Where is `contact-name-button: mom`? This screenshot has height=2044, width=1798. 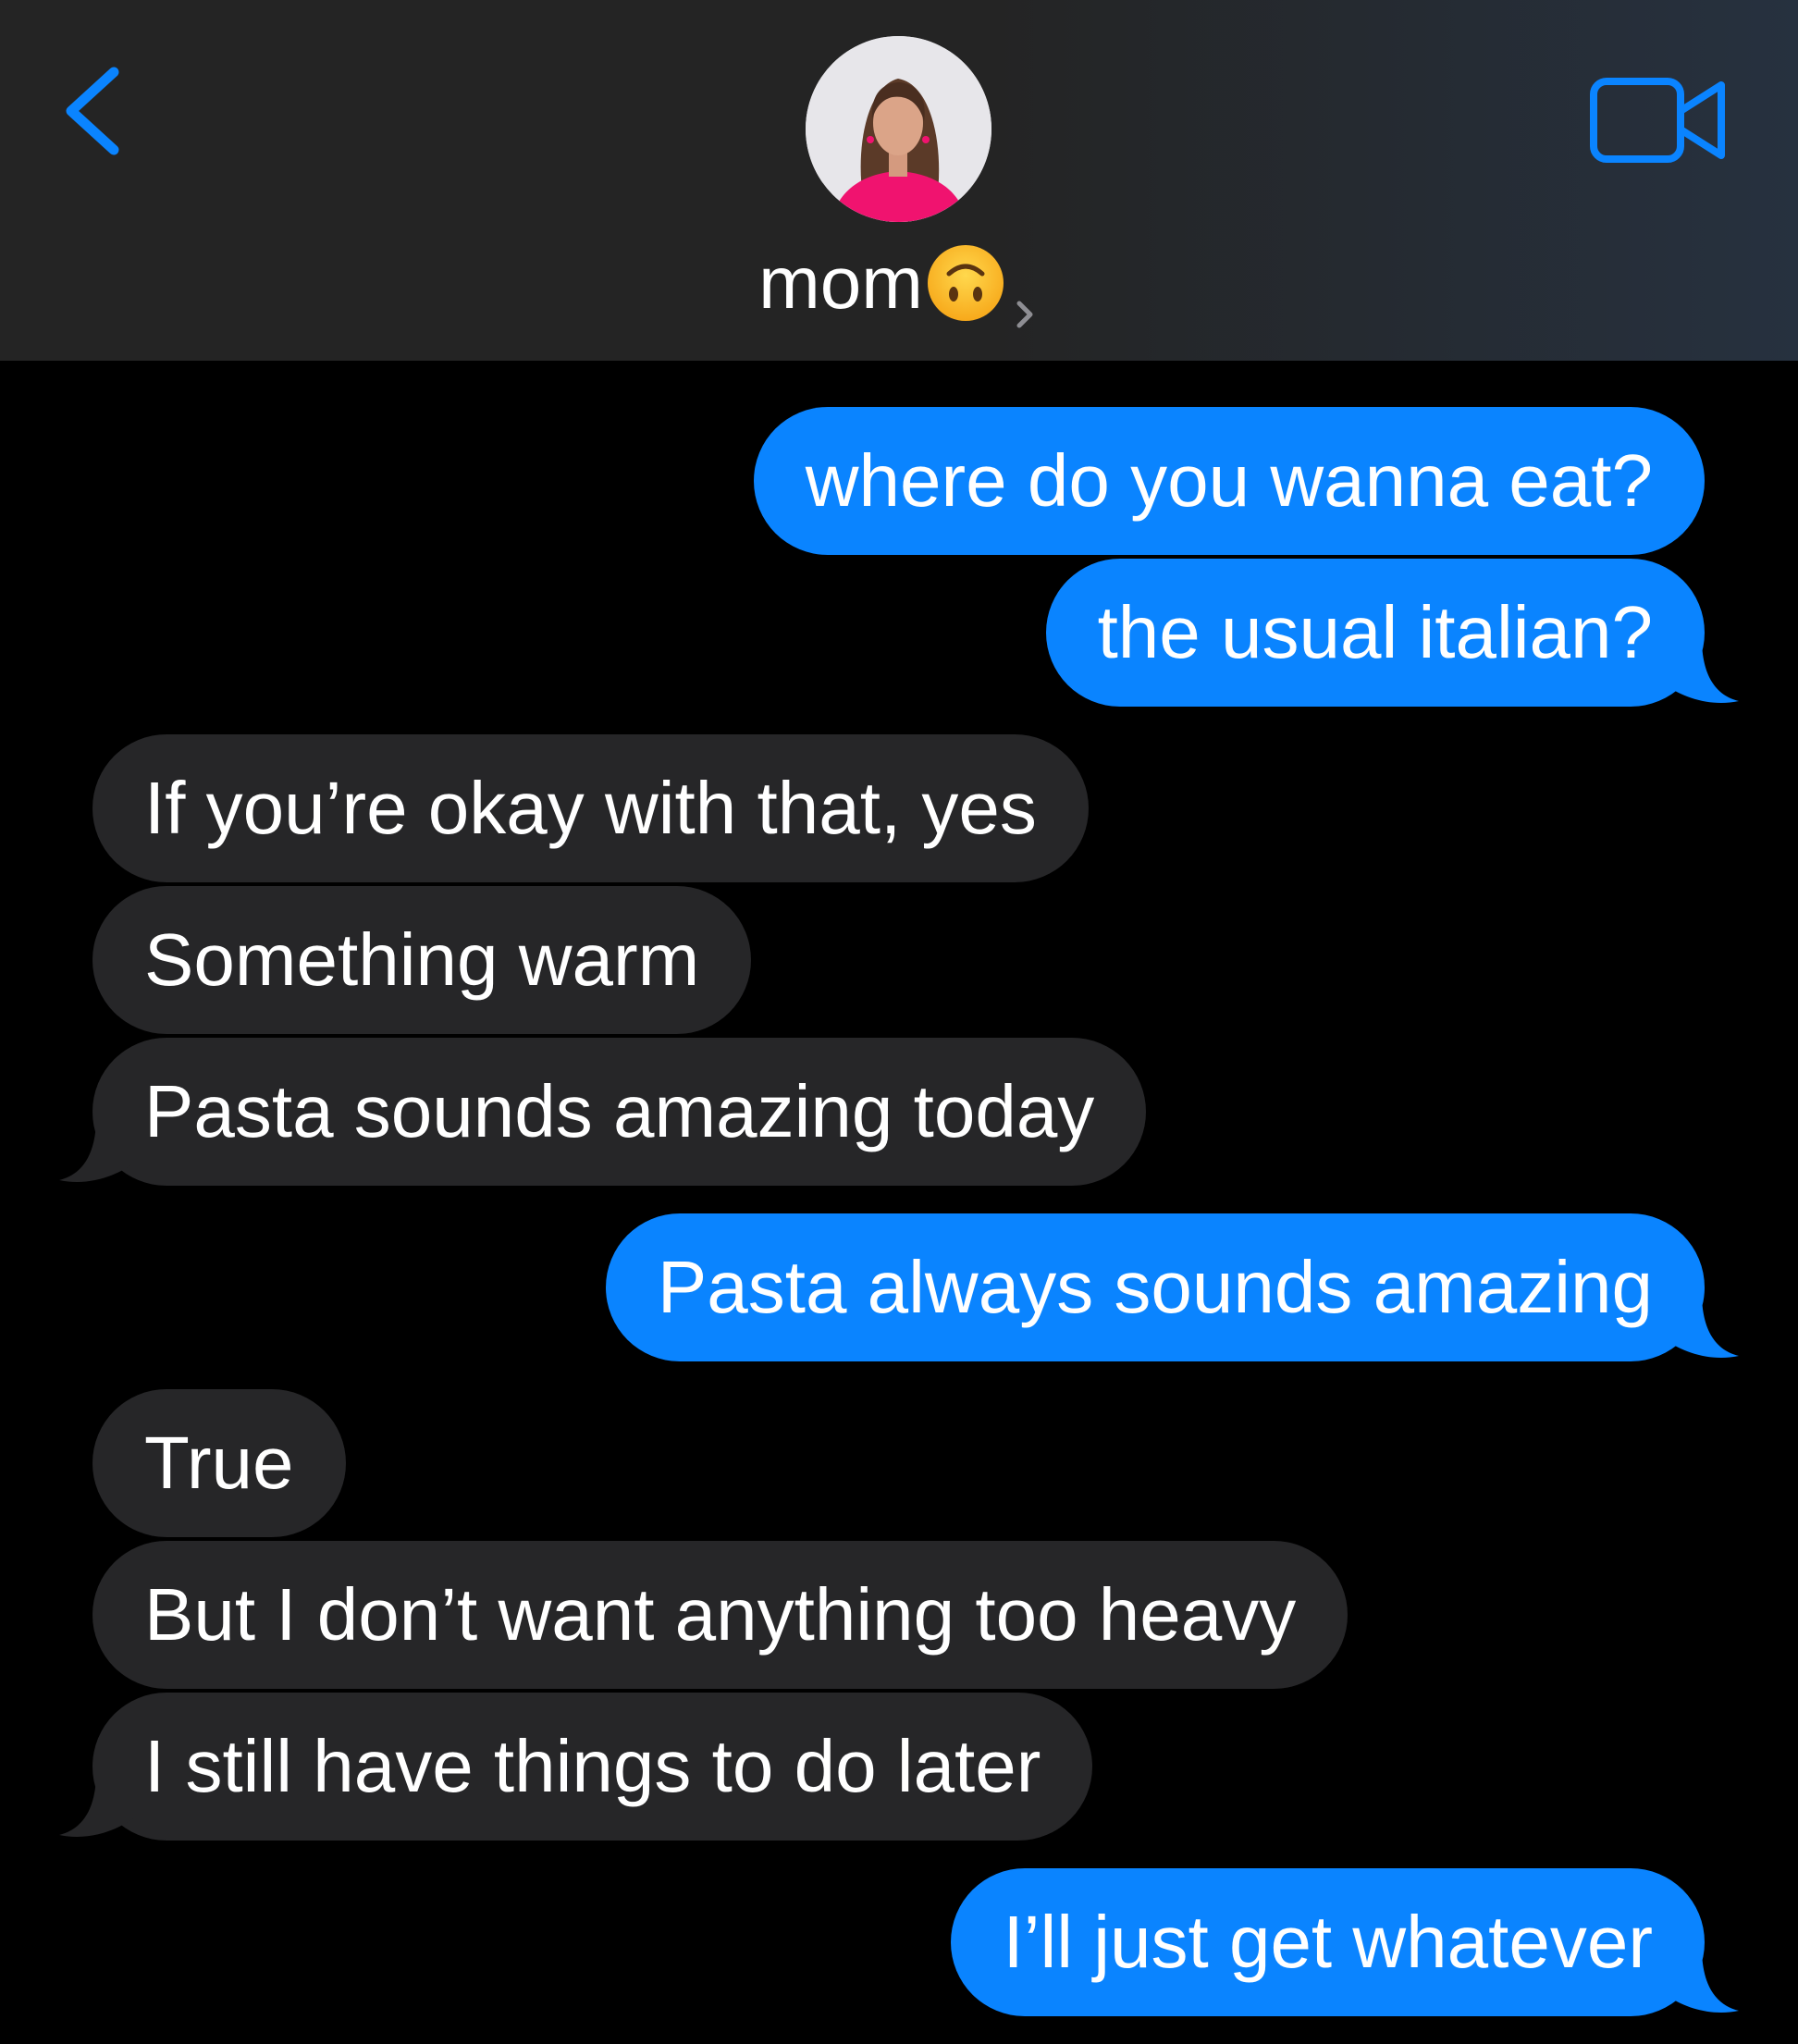 contact-name-button: mom is located at coordinates (899, 280).